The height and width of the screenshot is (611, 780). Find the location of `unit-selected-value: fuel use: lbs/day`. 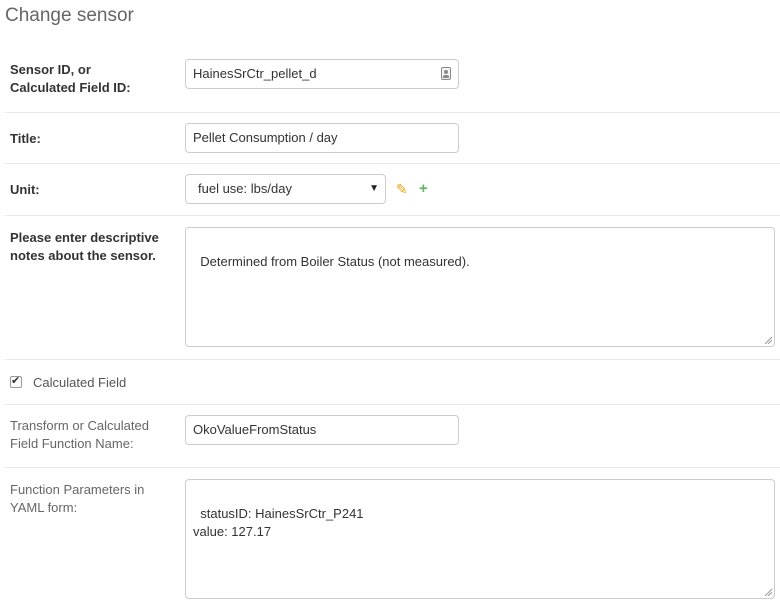

unit-selected-value: fuel use: lbs/day is located at coordinates (245, 188).